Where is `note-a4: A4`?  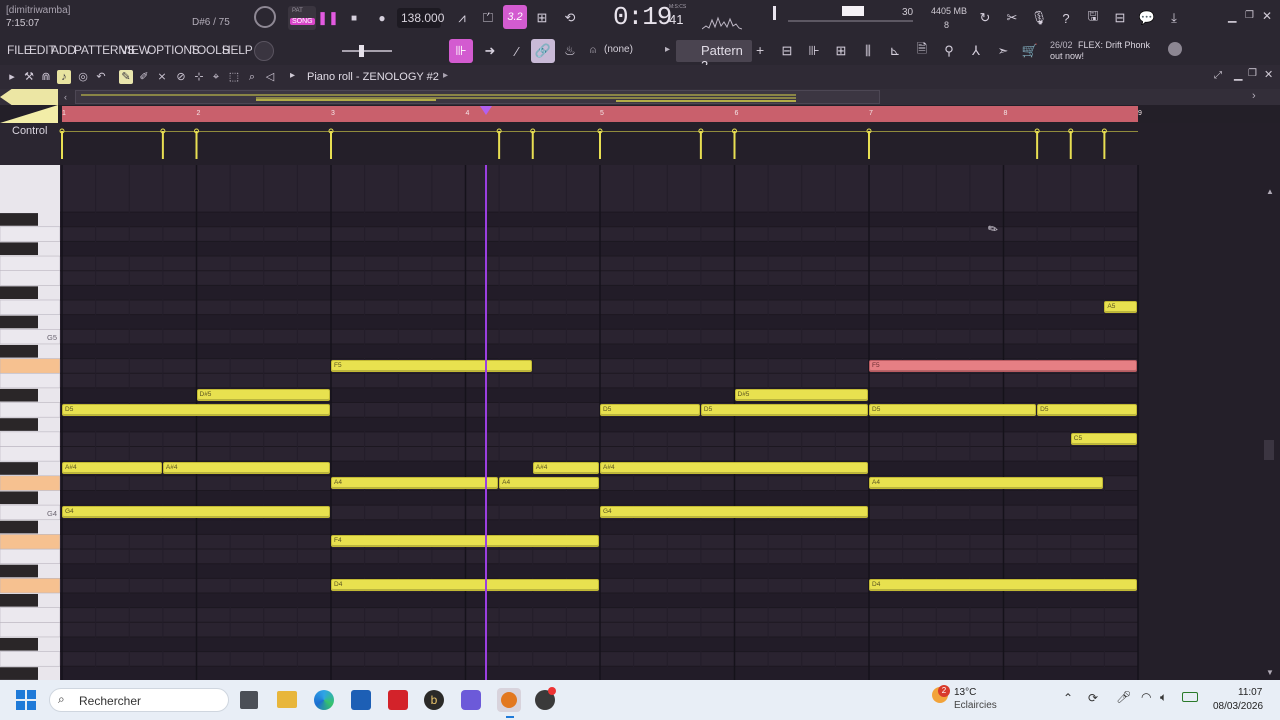 note-a4: A4 is located at coordinates (986, 482).